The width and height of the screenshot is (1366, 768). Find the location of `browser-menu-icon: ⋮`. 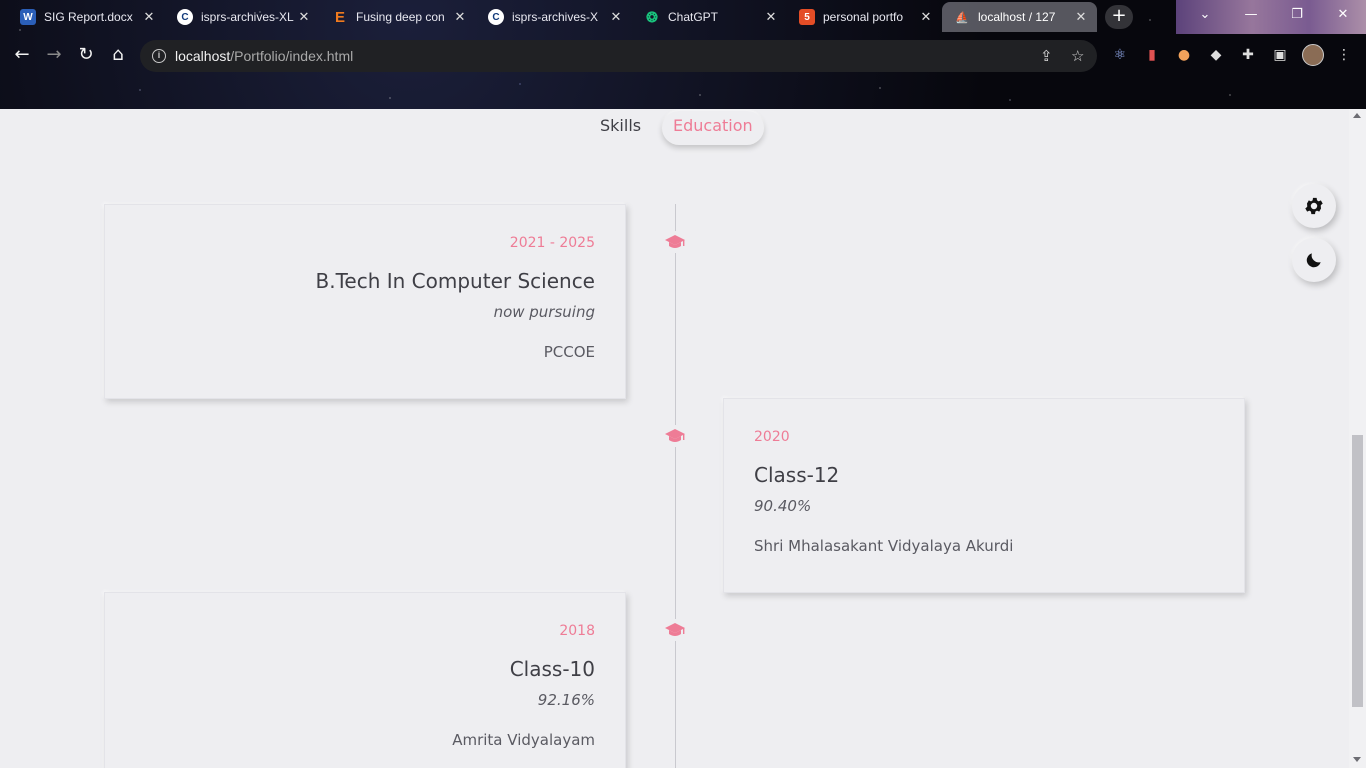

browser-menu-icon: ⋮ is located at coordinates (1344, 55).